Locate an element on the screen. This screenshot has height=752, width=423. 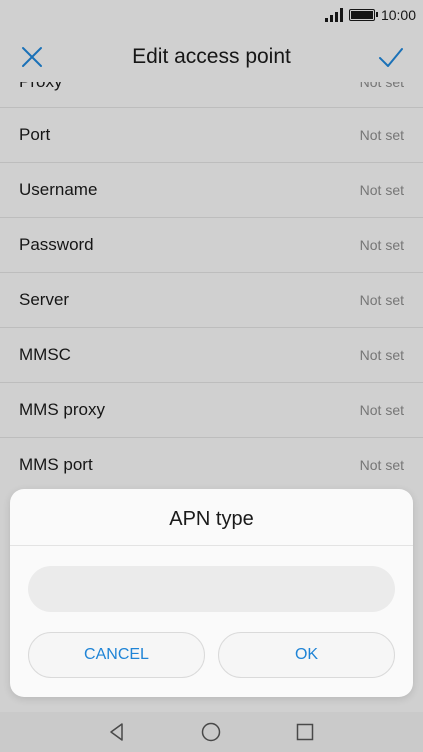
ok-button: OK is located at coordinates (306, 655).